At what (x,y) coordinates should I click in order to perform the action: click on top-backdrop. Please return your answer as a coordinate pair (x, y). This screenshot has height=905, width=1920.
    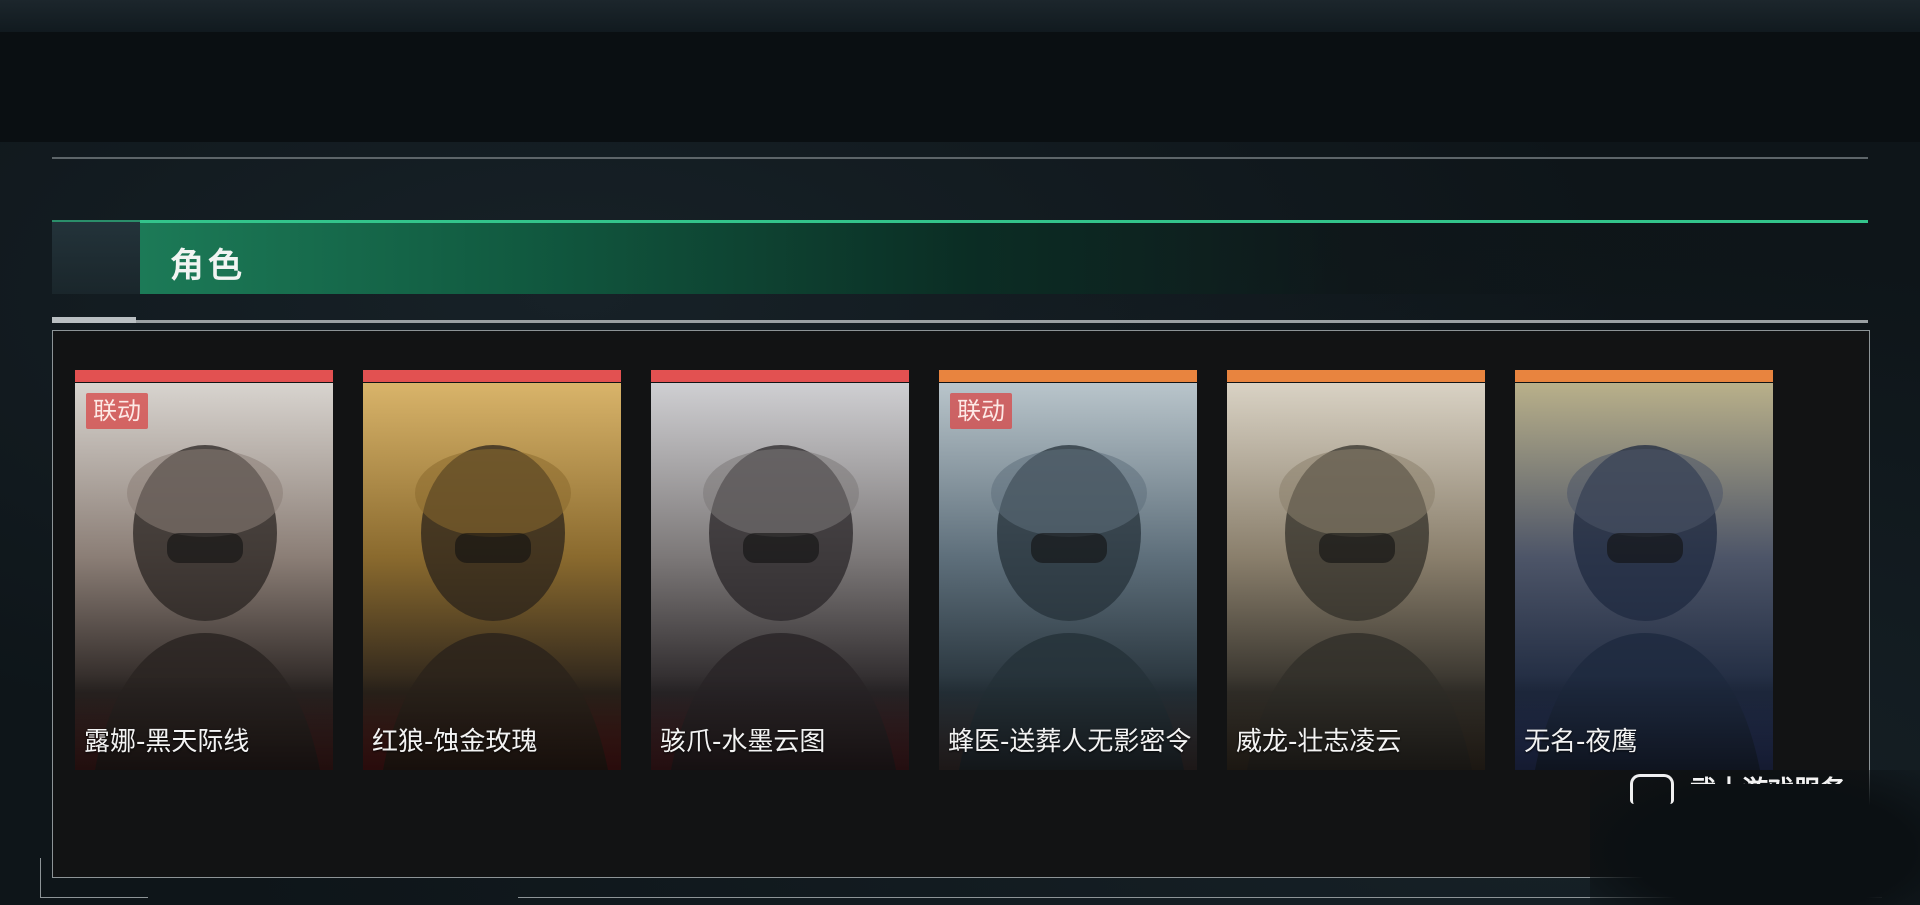
    Looking at the image, I should click on (960, 16).